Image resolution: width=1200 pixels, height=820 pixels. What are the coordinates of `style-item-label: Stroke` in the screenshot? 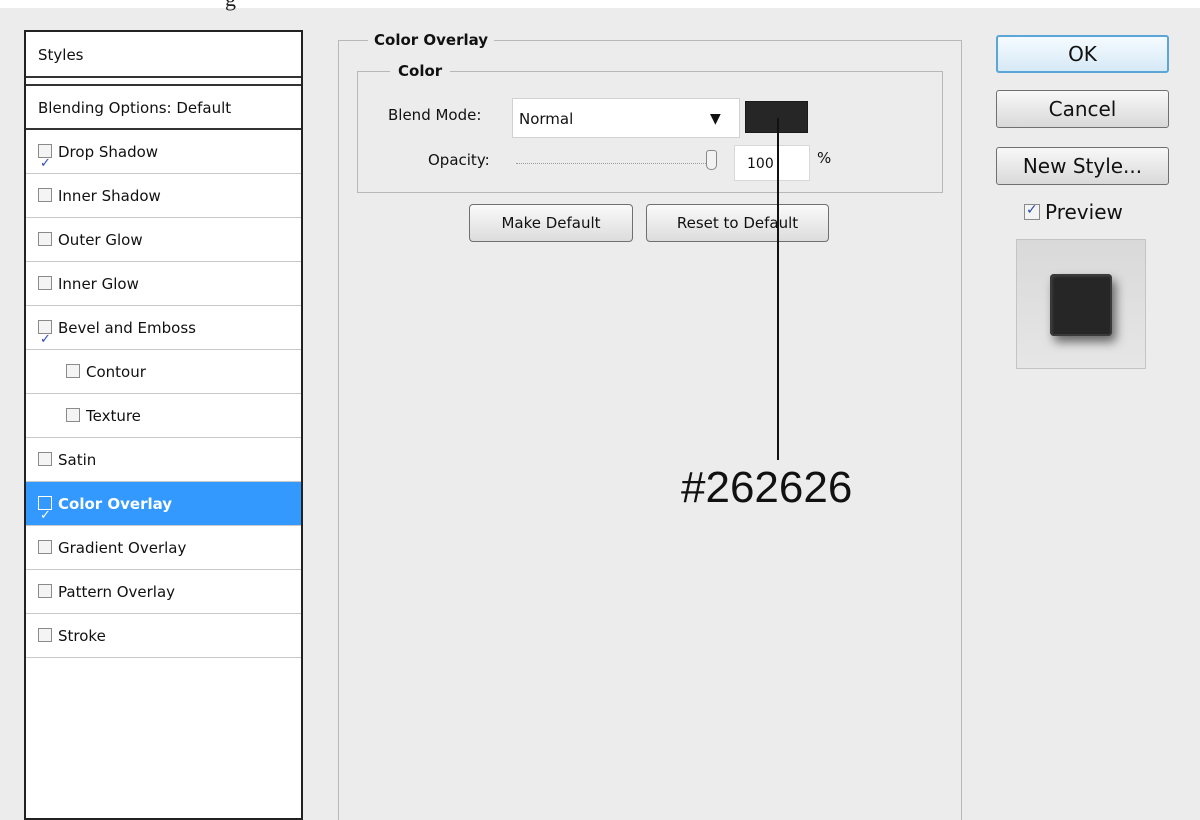 It's located at (82, 636).